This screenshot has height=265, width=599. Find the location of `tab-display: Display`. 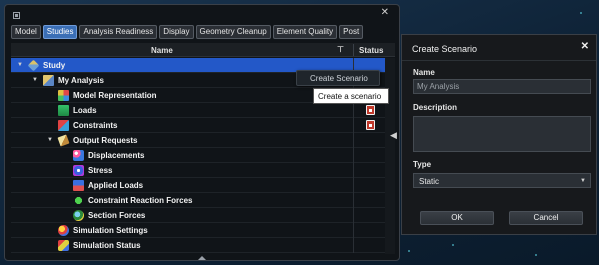

tab-display: Display is located at coordinates (176, 32).